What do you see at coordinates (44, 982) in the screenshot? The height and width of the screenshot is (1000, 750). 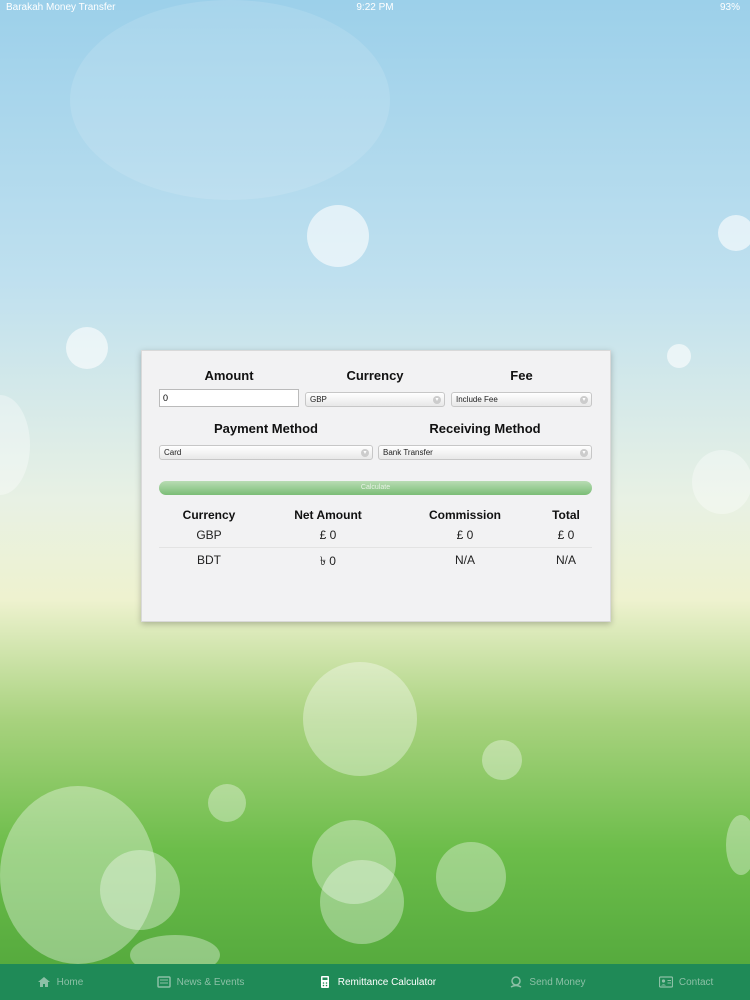 I see `home-icon` at bounding box center [44, 982].